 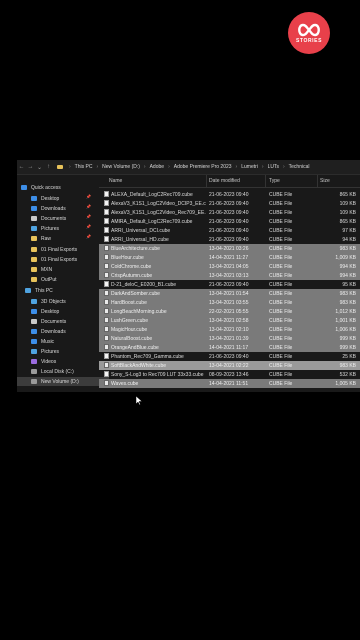 I want to click on file-date: 21-06-2023 09:40, so click(x=229, y=231).